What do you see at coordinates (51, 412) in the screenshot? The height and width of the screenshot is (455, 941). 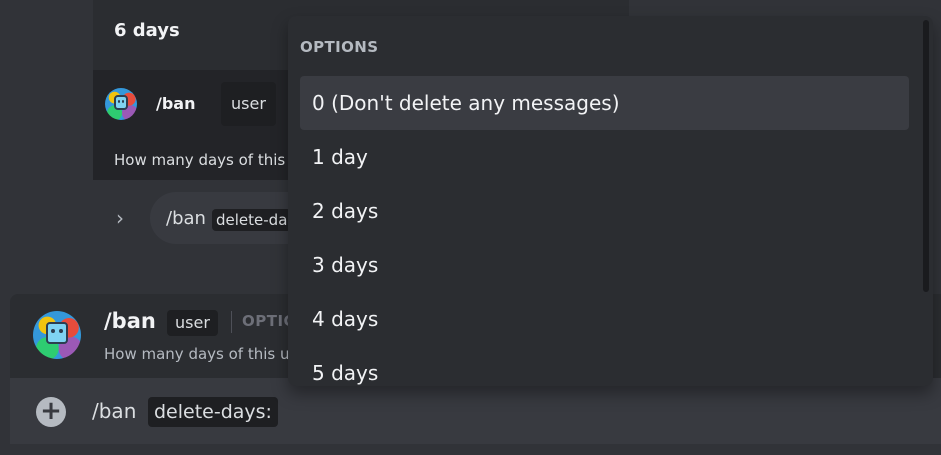 I see `plus-circle-icon: +` at bounding box center [51, 412].